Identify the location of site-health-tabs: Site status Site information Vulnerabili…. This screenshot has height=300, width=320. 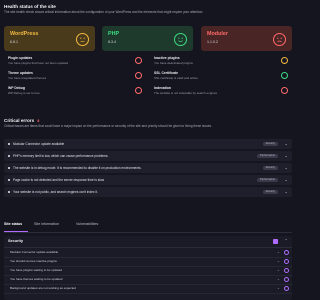
(148, 226).